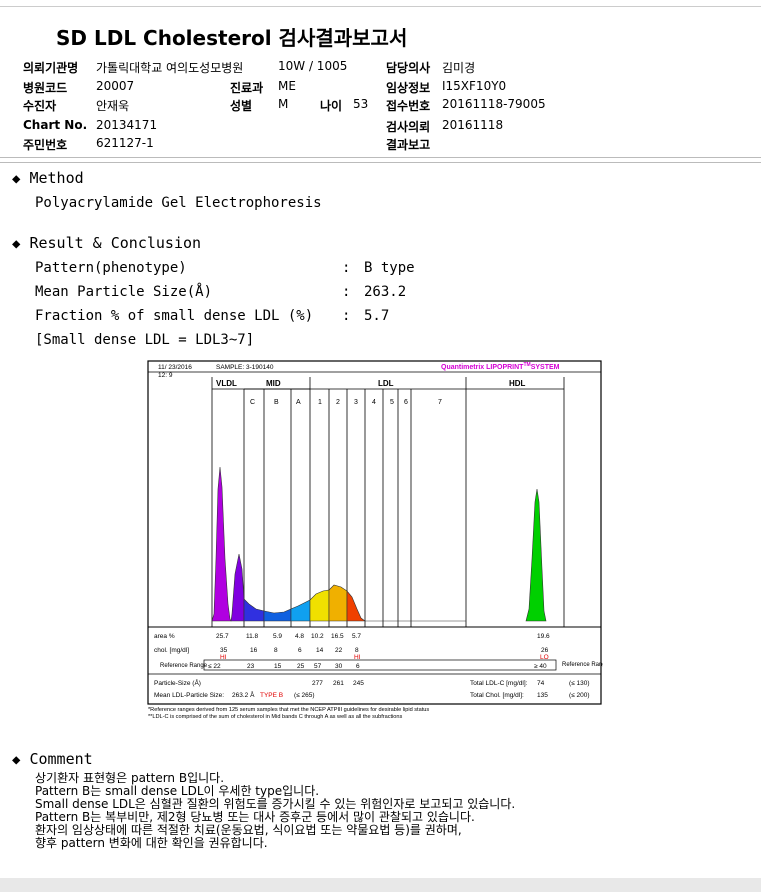  Describe the element at coordinates (339, 650) in the screenshot. I see `chol-2: 22` at that location.